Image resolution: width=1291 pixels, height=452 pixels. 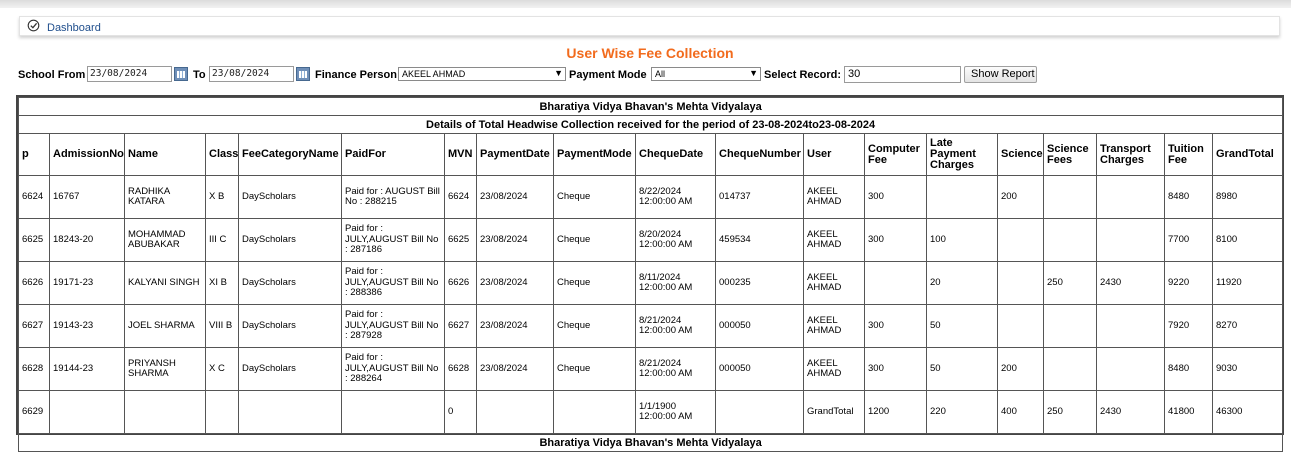 I want to click on show-report-button: Show Report, so click(x=1000, y=74).